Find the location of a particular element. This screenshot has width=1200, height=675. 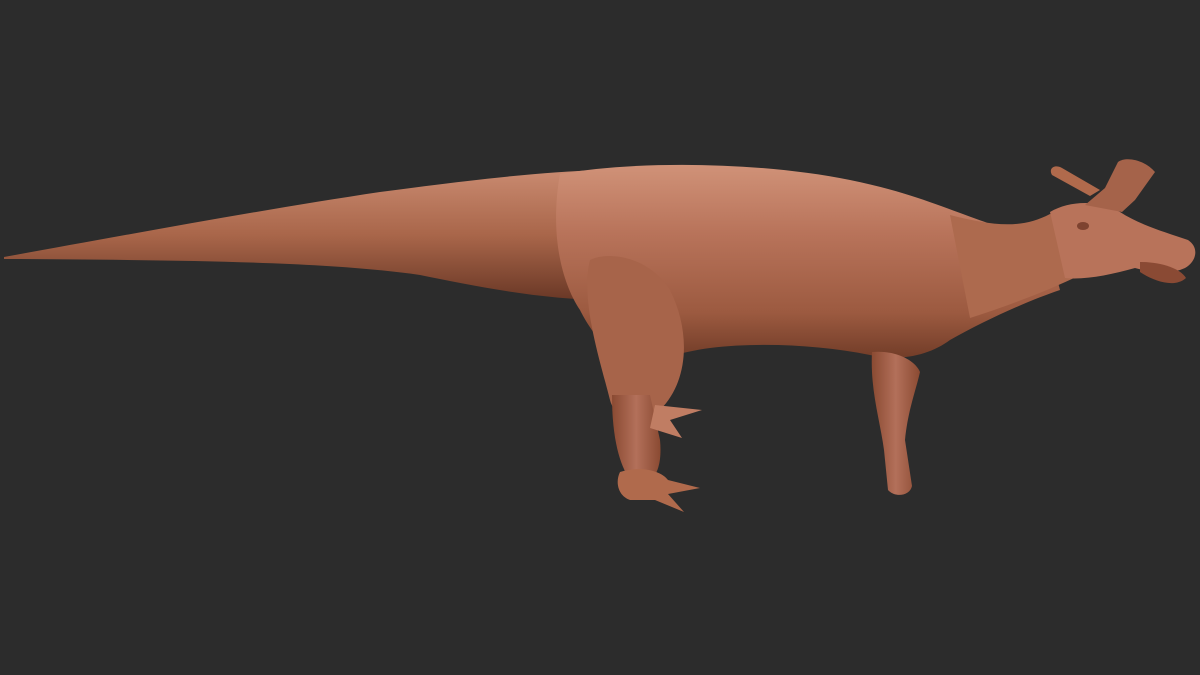

hind-foot is located at coordinates (658, 490).